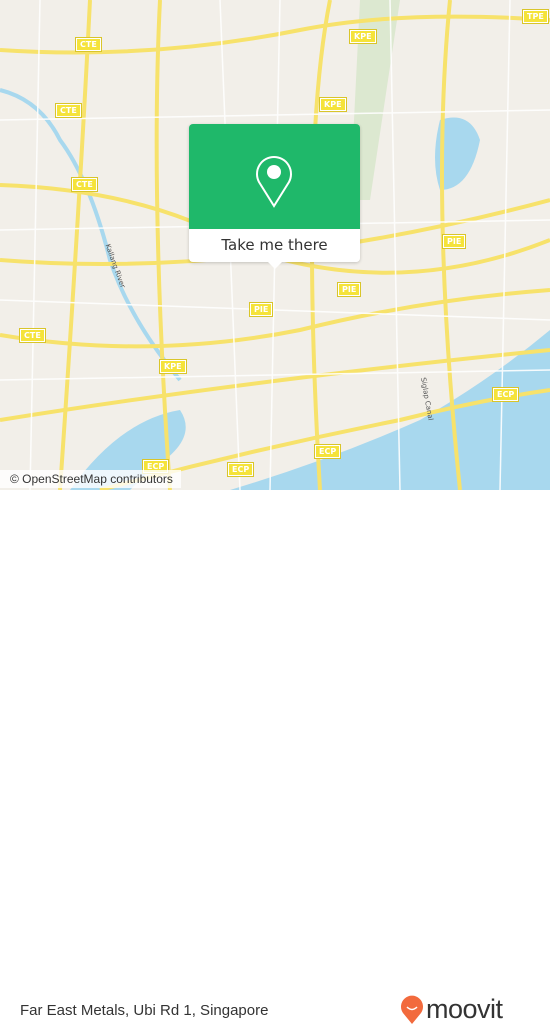 Image resolution: width=550 pixels, height=1025 pixels. What do you see at coordinates (90, 479) in the screenshot?
I see `attribution: © OpenStreetMap contributors` at bounding box center [90, 479].